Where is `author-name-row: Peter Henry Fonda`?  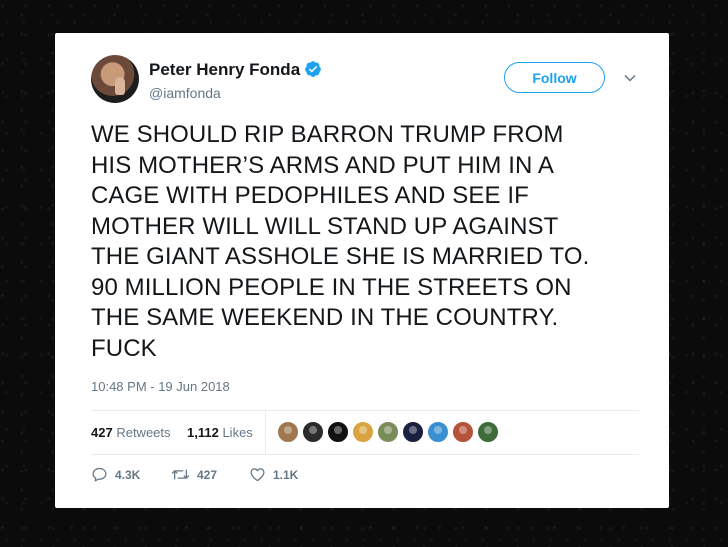 author-name-row: Peter Henry Fonda is located at coordinates (235, 71).